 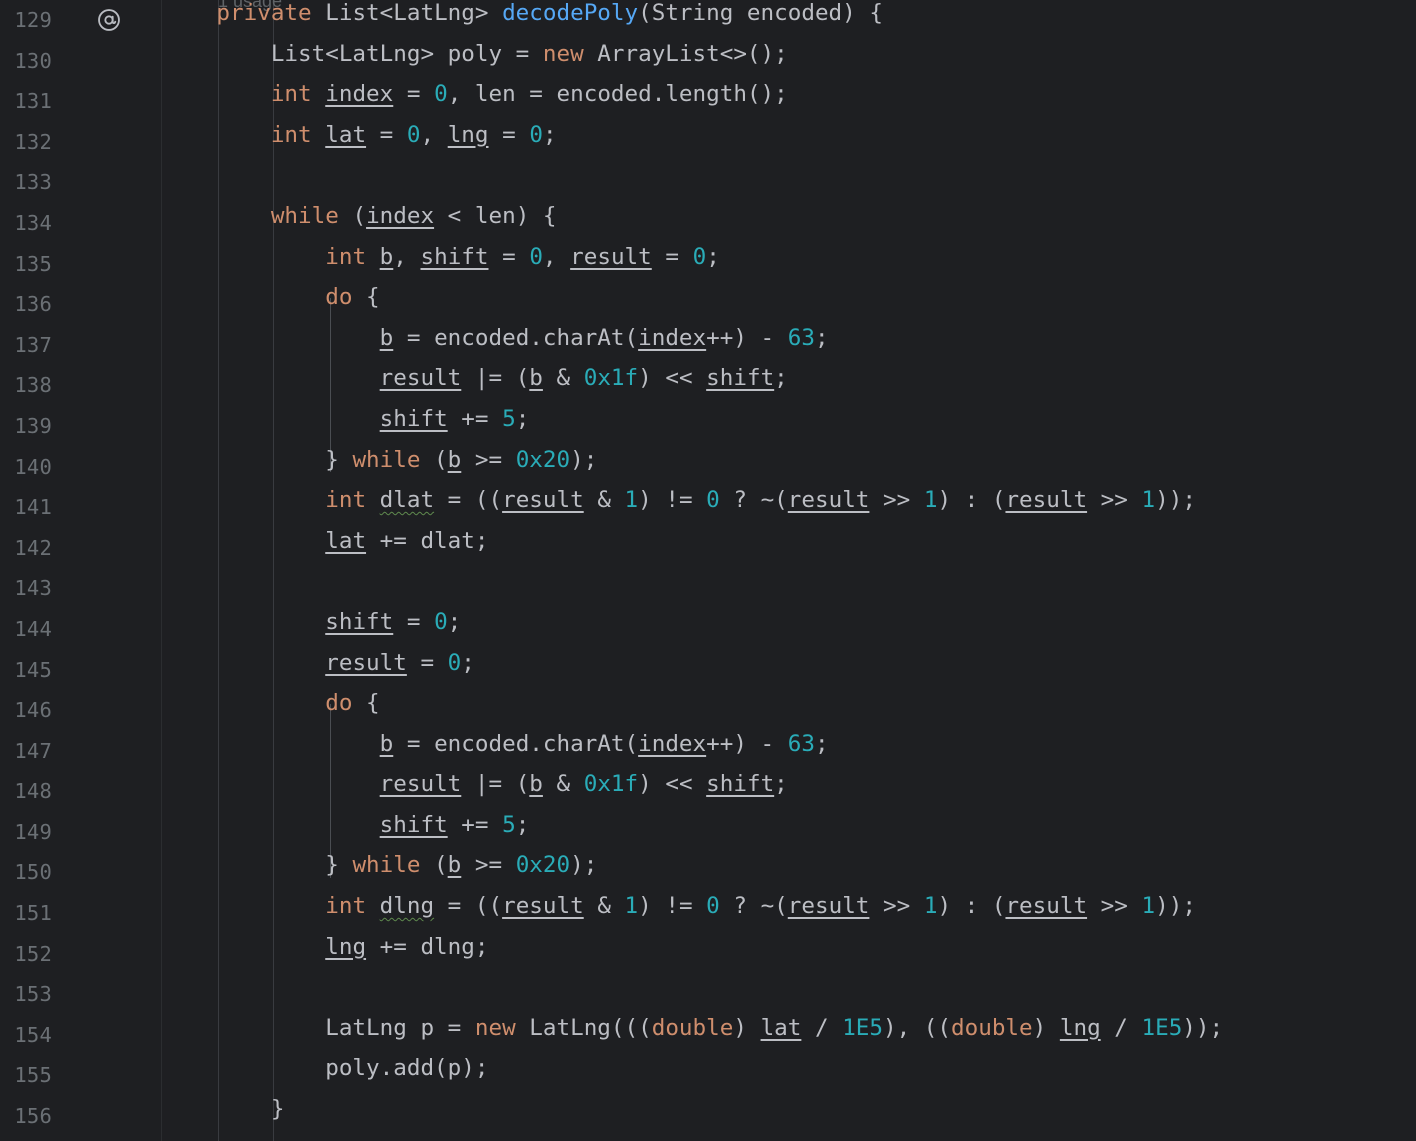 I want to click on code-token-fld: index, so click(x=400, y=215).